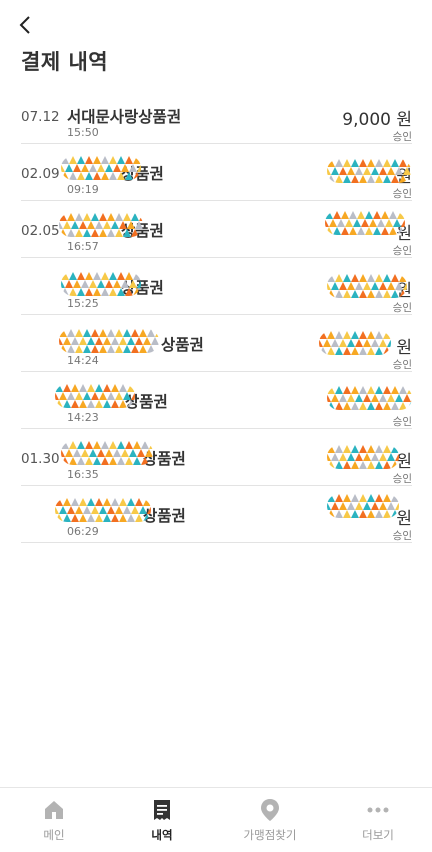 This screenshot has height=852, width=432. I want to click on transaction-row: 상품권 06:29 원 승인, so click(216, 514).